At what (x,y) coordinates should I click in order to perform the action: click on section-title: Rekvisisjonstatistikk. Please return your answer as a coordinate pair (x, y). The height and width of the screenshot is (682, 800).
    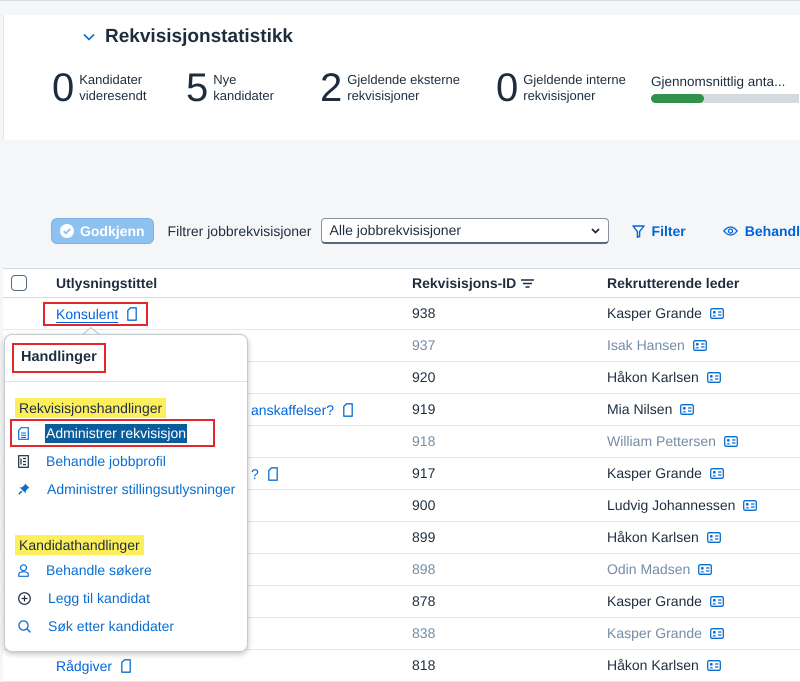
    Looking at the image, I should click on (199, 36).